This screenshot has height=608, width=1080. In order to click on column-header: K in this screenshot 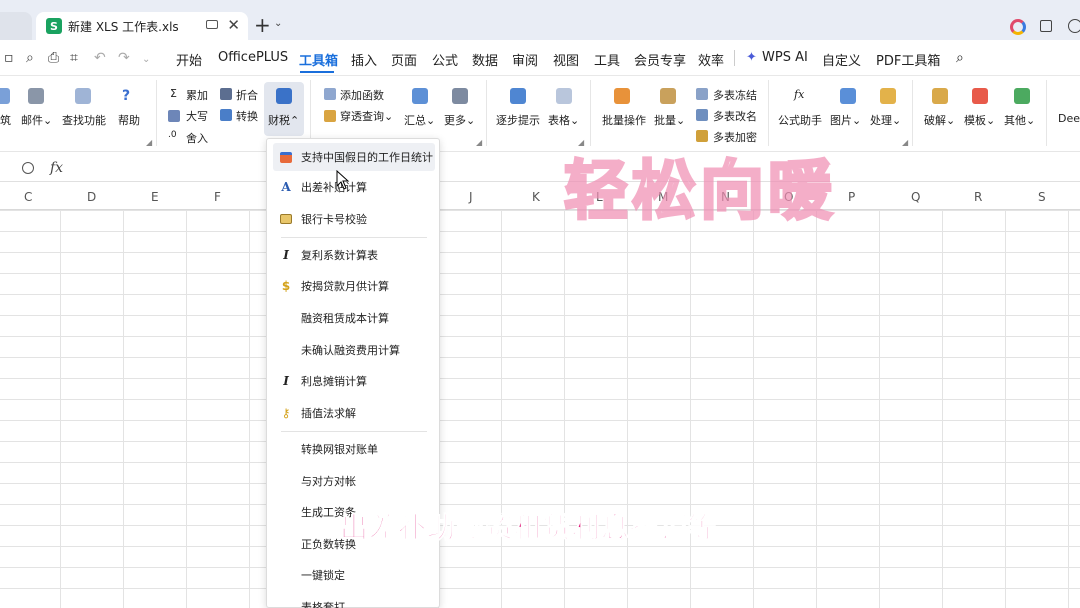, I will do `click(536, 197)`.